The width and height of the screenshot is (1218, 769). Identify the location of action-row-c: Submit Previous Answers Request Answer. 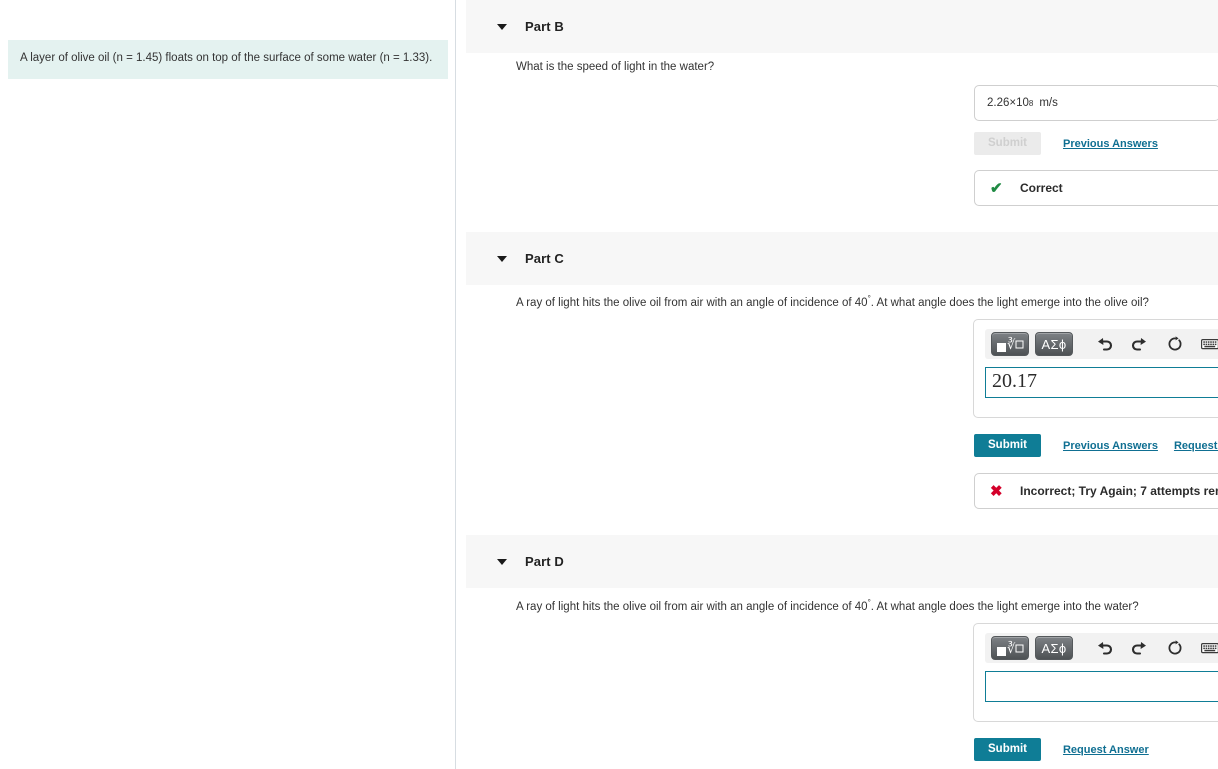
(1096, 445).